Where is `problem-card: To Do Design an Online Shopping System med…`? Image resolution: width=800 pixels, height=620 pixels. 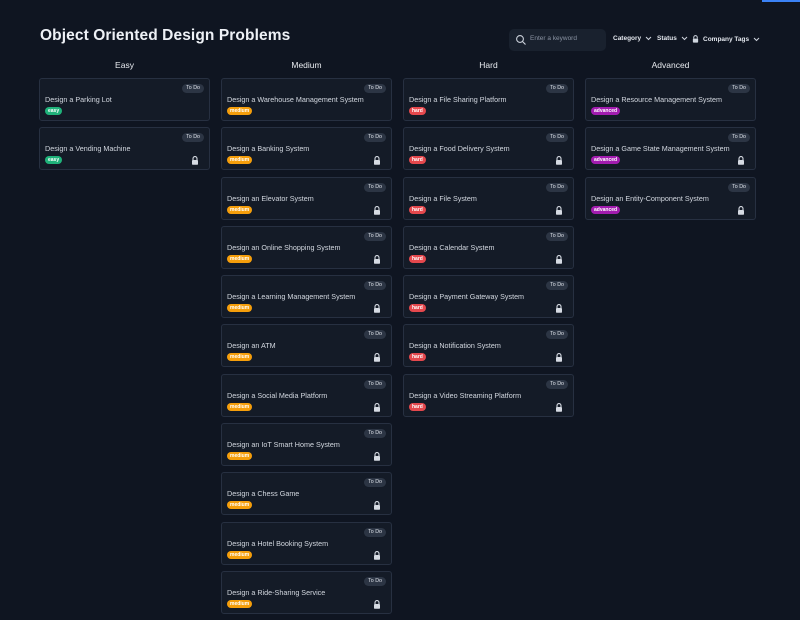 problem-card: To Do Design an Online Shopping System med… is located at coordinates (306, 247).